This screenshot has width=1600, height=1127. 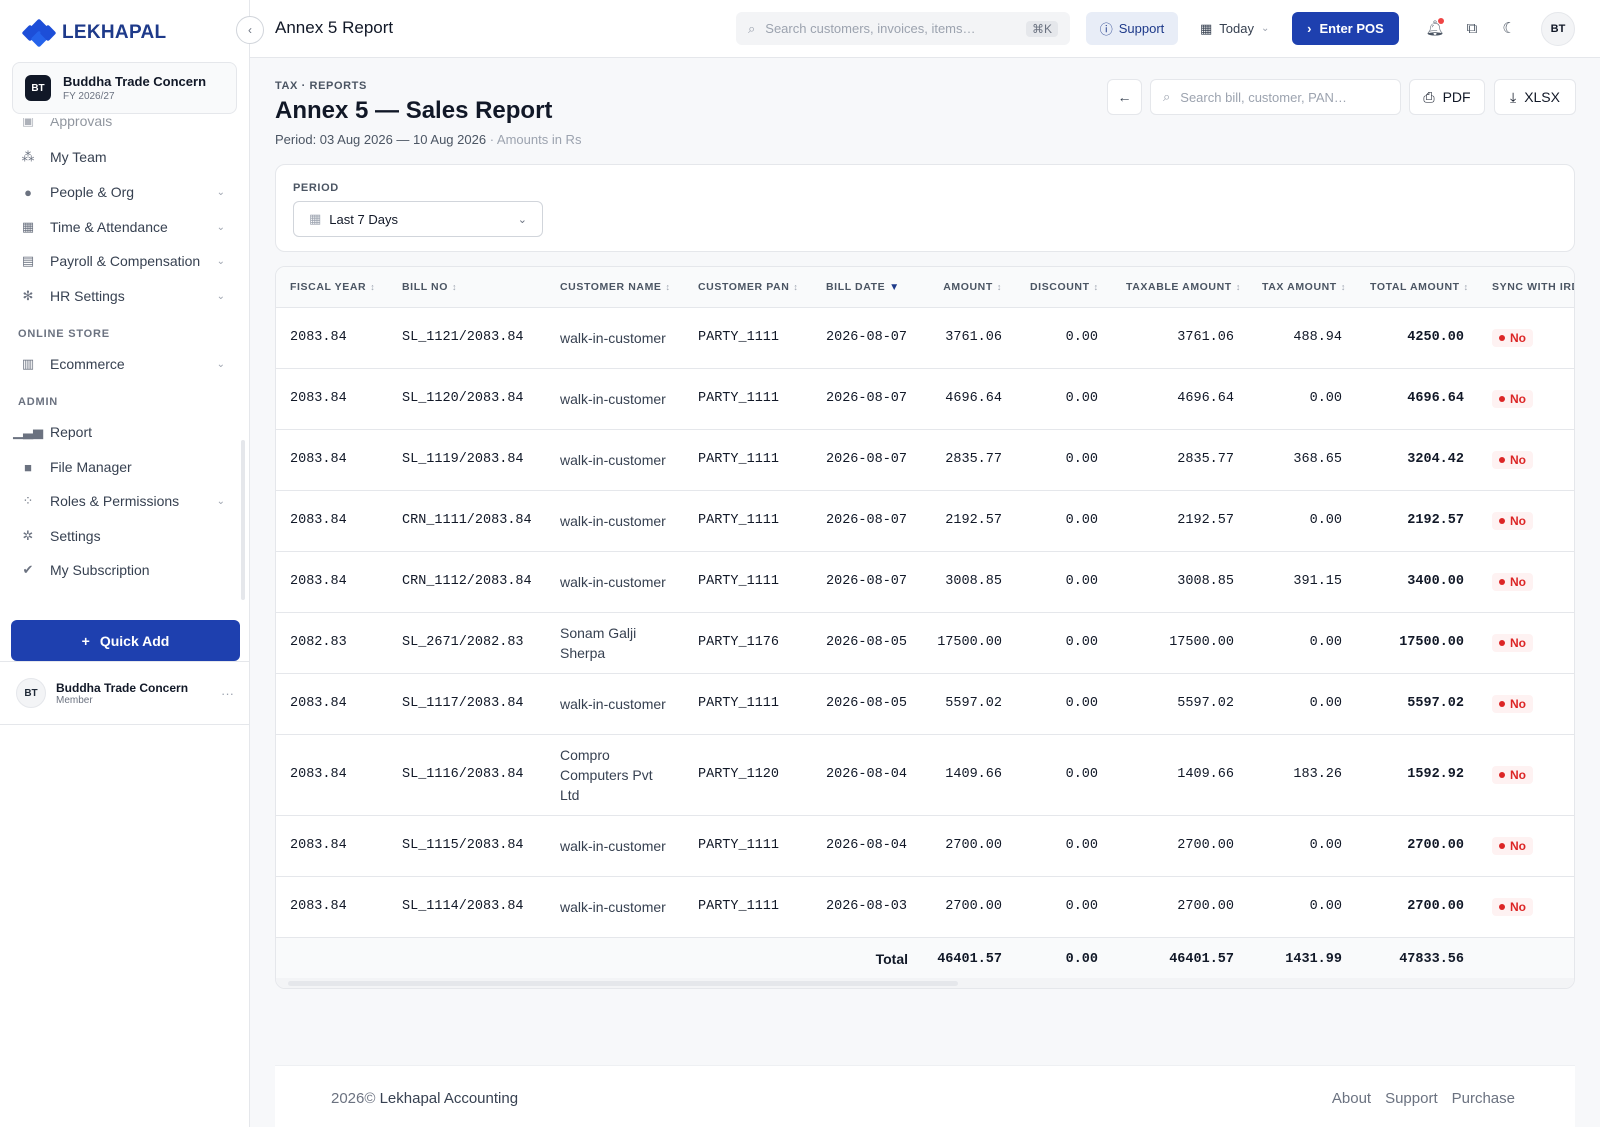 What do you see at coordinates (250, 30) in the screenshot?
I see `collapse-sidebar-button: ‹` at bounding box center [250, 30].